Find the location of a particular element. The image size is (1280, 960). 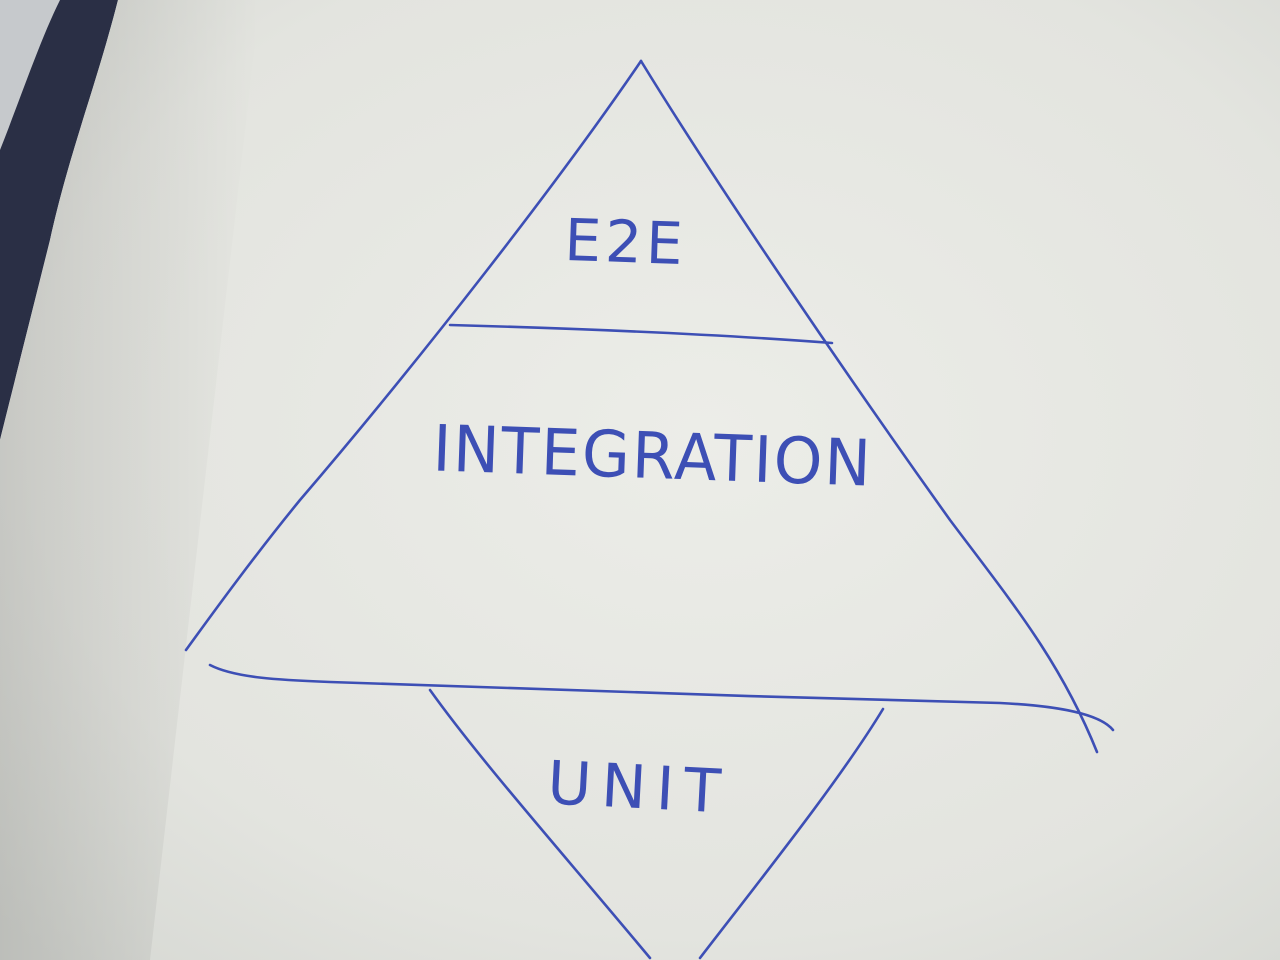

integration-label: INTEGRATION is located at coordinates (653, 456).